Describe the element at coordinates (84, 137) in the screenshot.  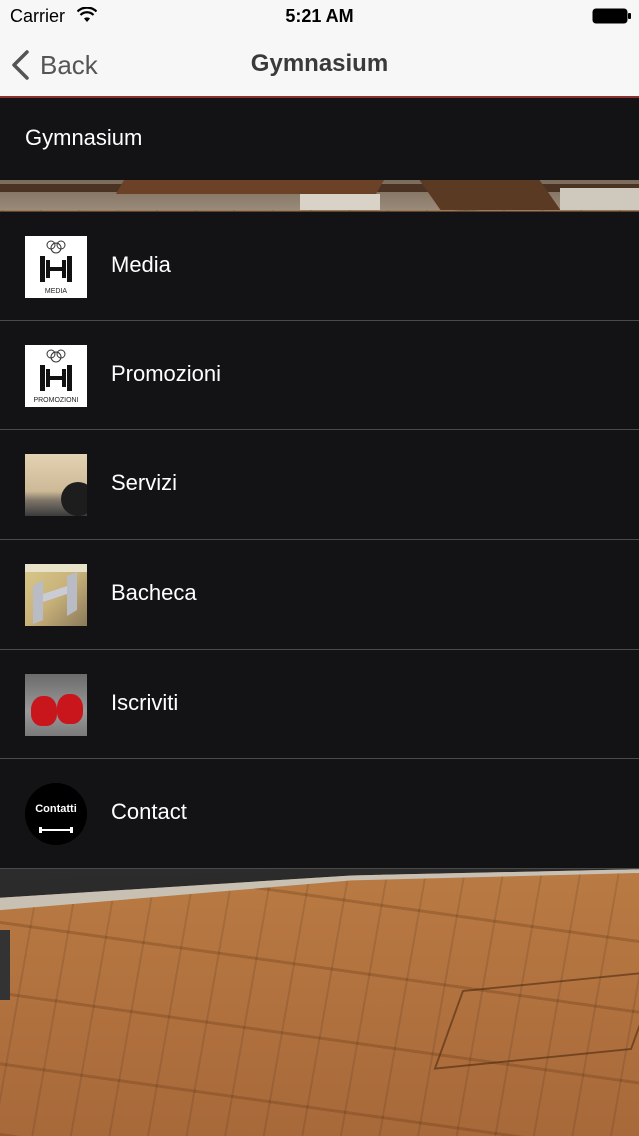
I see `section-title: Gymnasium` at that location.